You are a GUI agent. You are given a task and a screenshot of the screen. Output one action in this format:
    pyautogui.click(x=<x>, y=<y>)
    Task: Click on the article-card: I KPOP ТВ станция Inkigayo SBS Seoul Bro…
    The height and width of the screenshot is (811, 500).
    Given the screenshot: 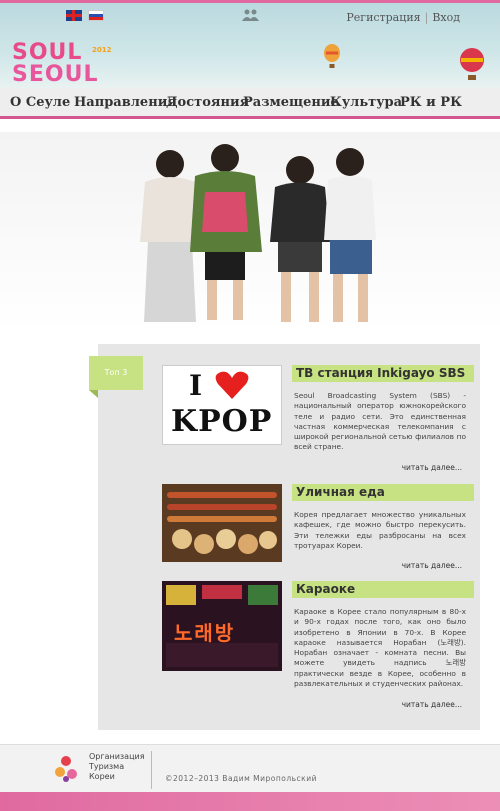 What is the action you would take?
    pyautogui.click(x=321, y=420)
    